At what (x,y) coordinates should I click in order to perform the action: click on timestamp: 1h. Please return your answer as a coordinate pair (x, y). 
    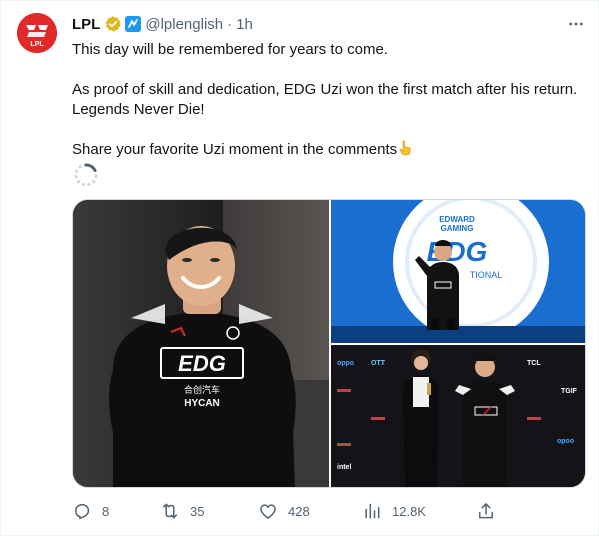
    Looking at the image, I should click on (244, 24).